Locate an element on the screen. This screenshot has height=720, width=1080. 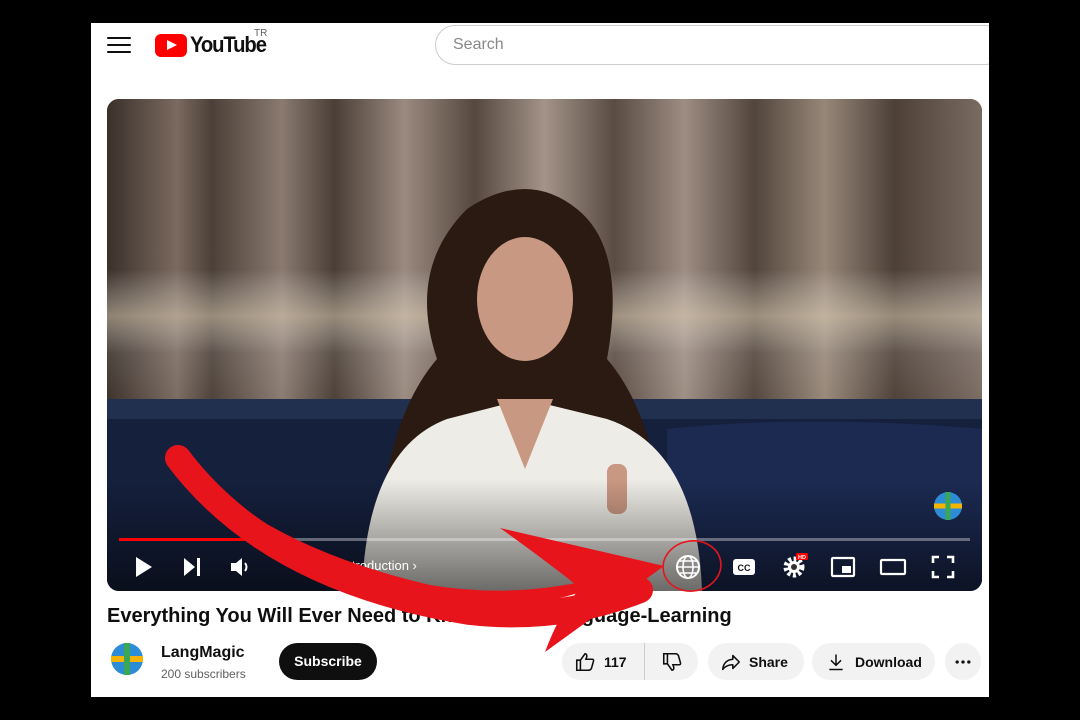
download-button: Download is located at coordinates (873, 661).